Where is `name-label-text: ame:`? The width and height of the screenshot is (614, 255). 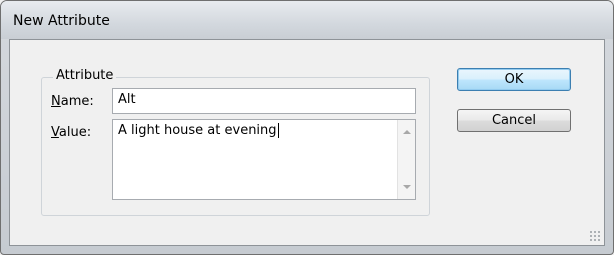 name-label-text: ame: is located at coordinates (77, 101).